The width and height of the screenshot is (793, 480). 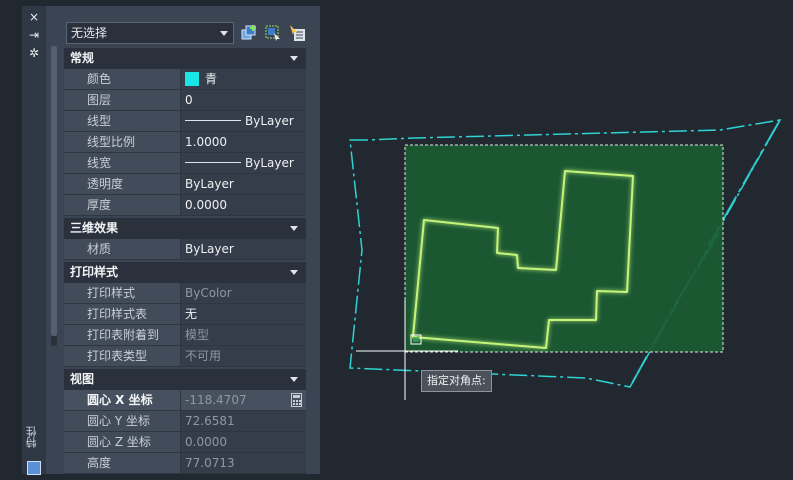 I want to click on property-row-linetype: 线型 ByLayer, so click(x=185, y=121).